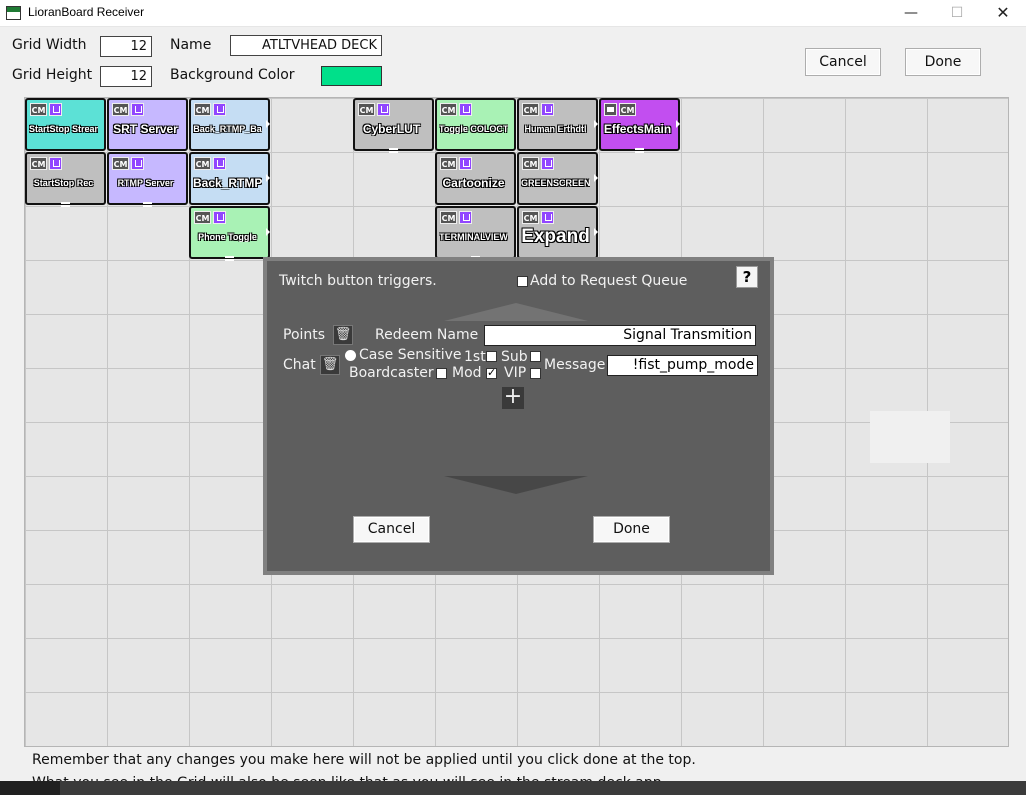  Describe the element at coordinates (620, 335) in the screenshot. I see `redeem-name-input: Signal Transmition` at that location.